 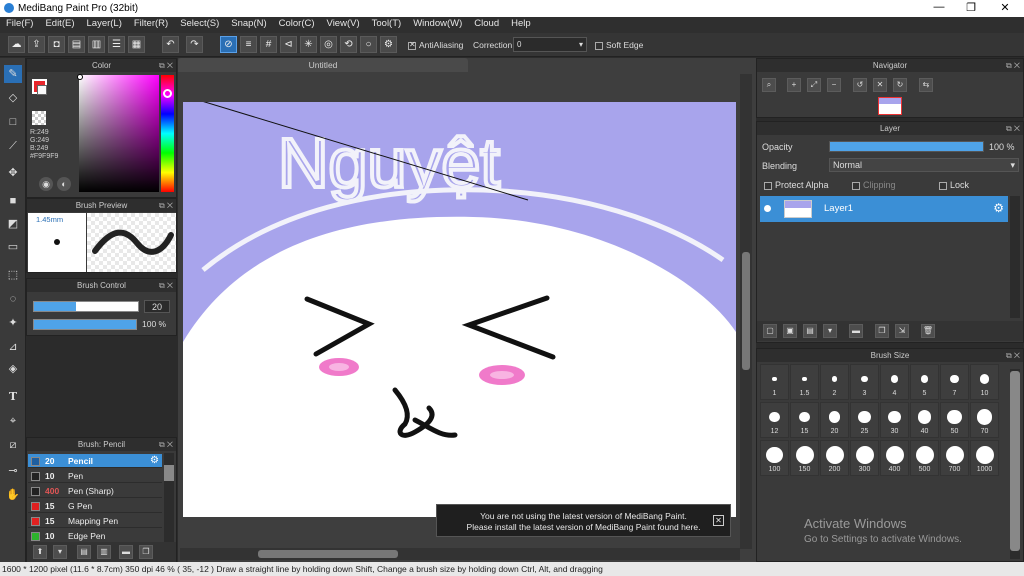 What do you see at coordinates (550, 44) in the screenshot?
I see `correction-select: 0 ▾` at bounding box center [550, 44].